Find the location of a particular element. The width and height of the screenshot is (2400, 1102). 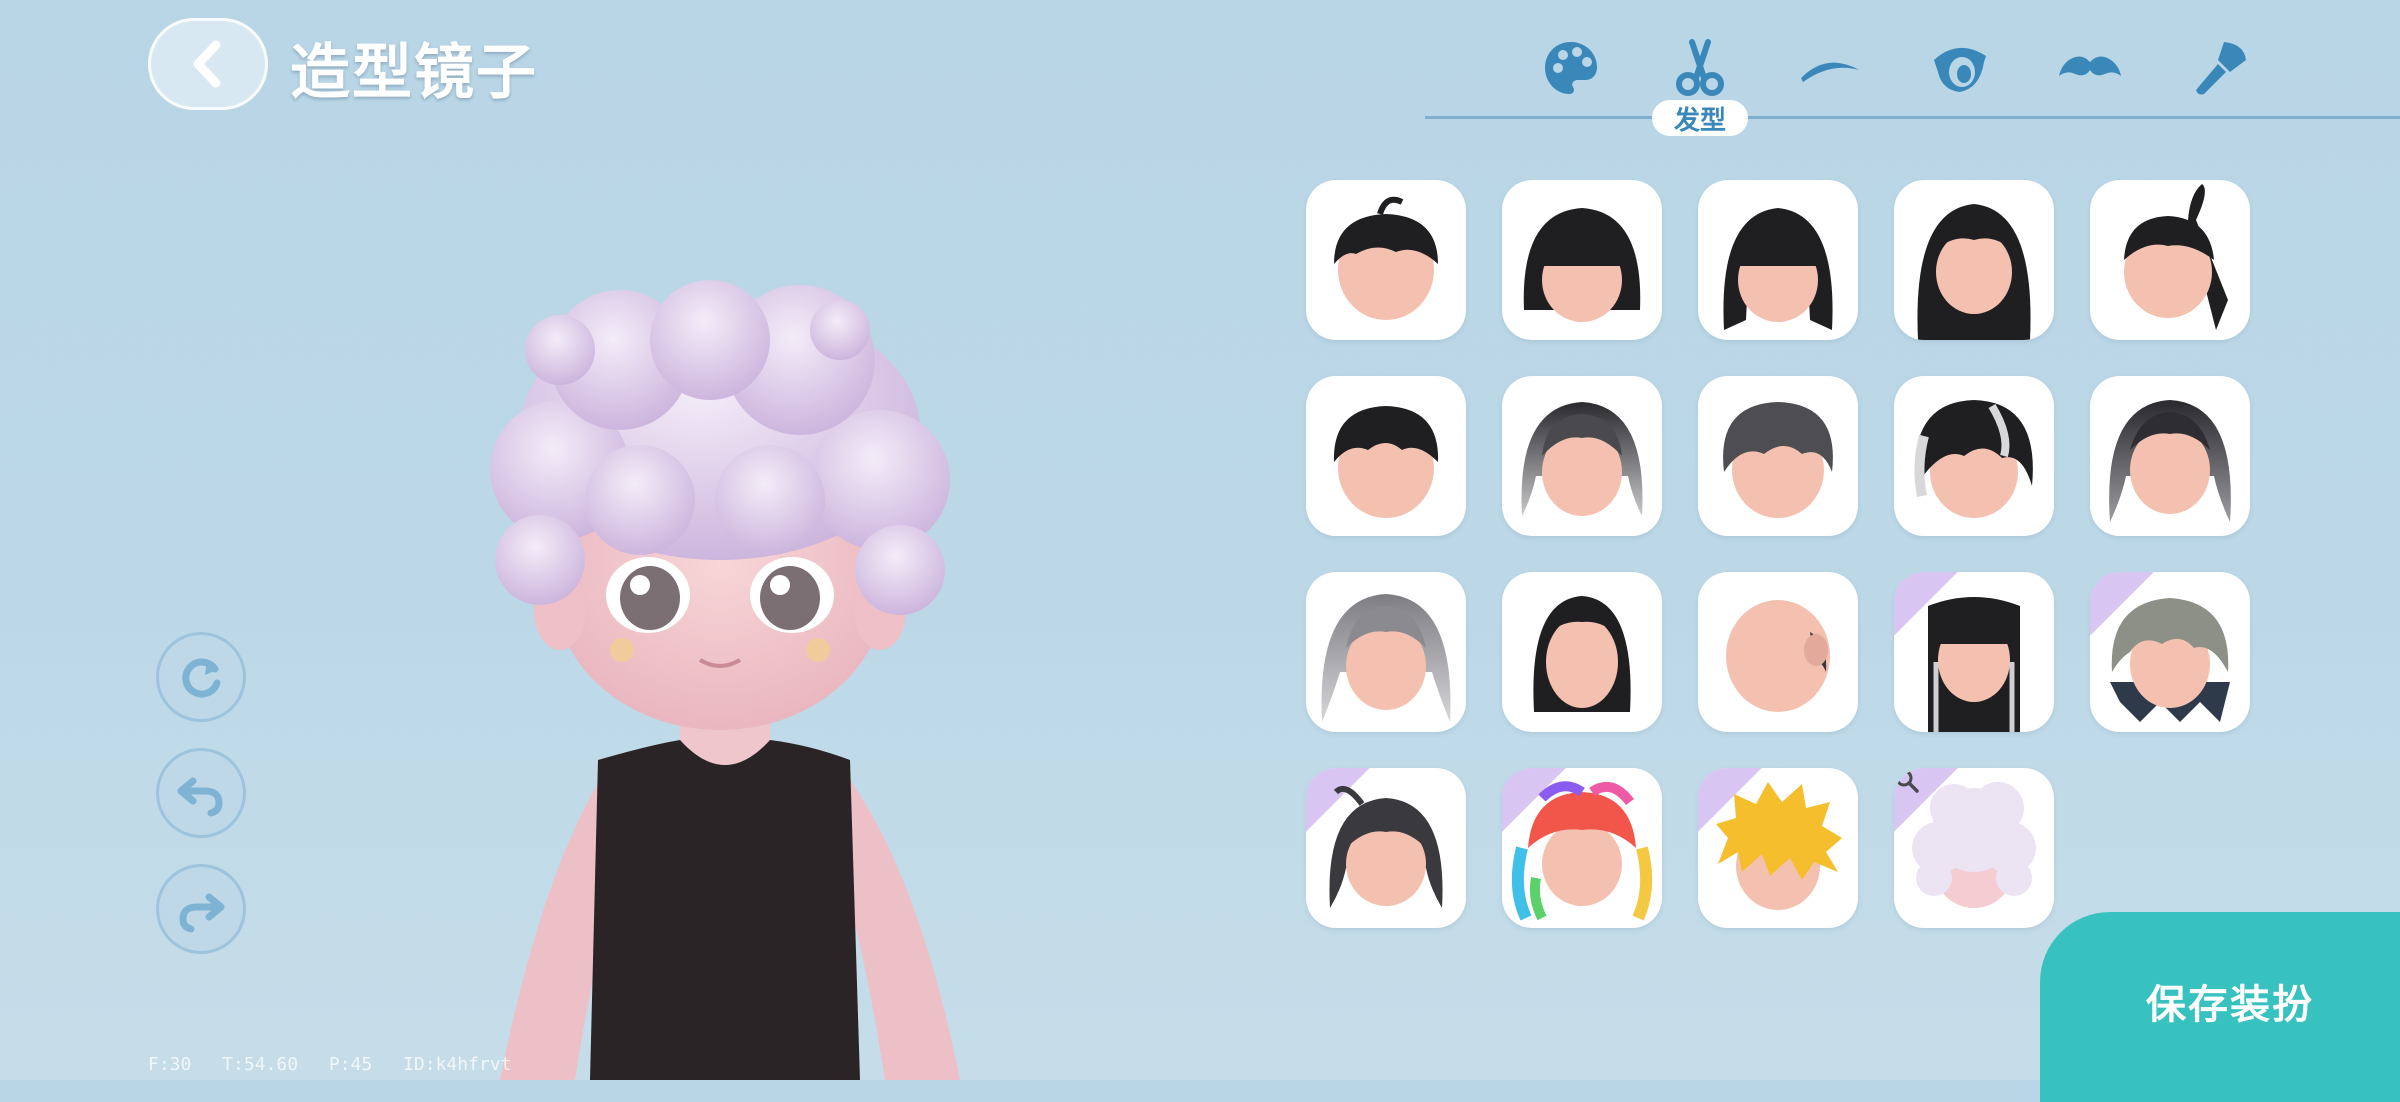

tab-hairstyle-label: 发型 is located at coordinates (1700, 118).